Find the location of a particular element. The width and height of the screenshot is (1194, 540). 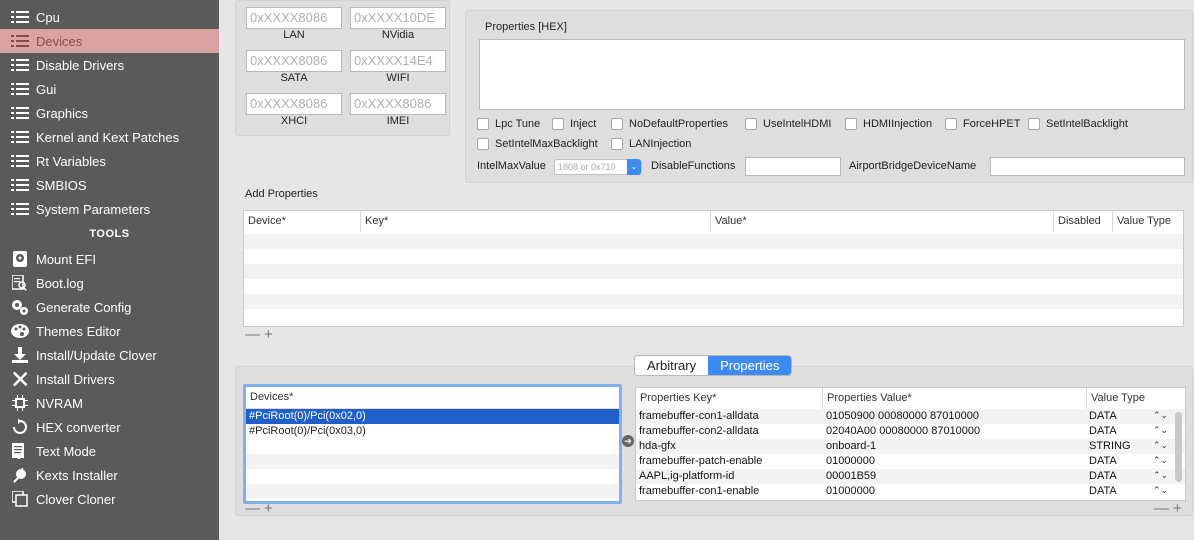

property-type: STRING is located at coordinates (1110, 446).